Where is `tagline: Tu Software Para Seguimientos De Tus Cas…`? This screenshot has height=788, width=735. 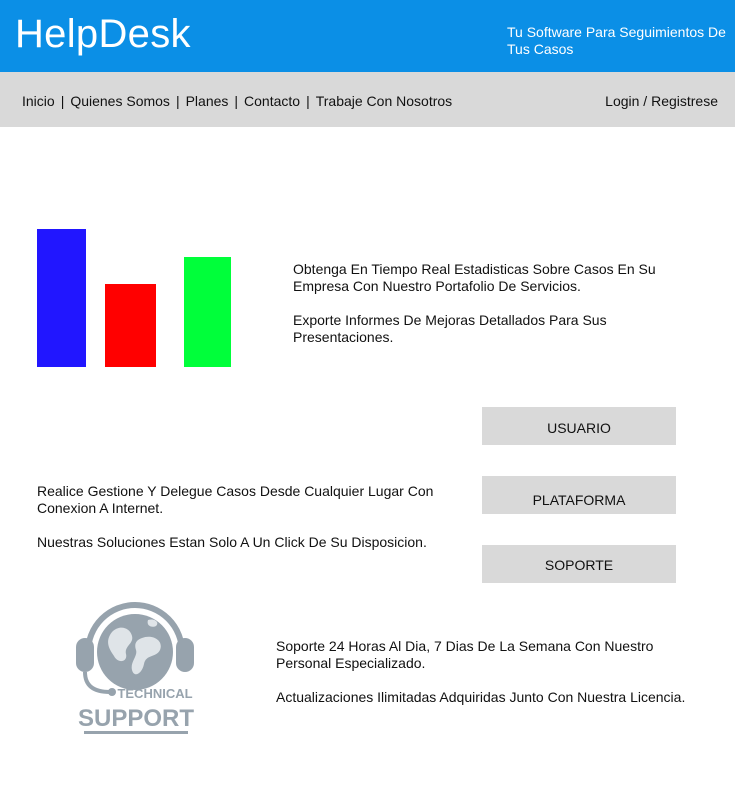
tagline: Tu Software Para Seguimientos De Tus Cas… is located at coordinates (616, 40).